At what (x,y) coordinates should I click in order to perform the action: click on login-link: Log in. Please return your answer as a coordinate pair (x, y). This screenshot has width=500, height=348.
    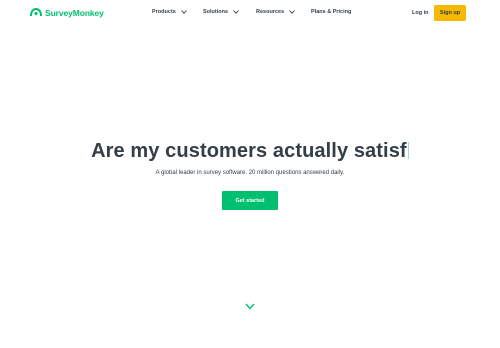
    Looking at the image, I should click on (420, 13).